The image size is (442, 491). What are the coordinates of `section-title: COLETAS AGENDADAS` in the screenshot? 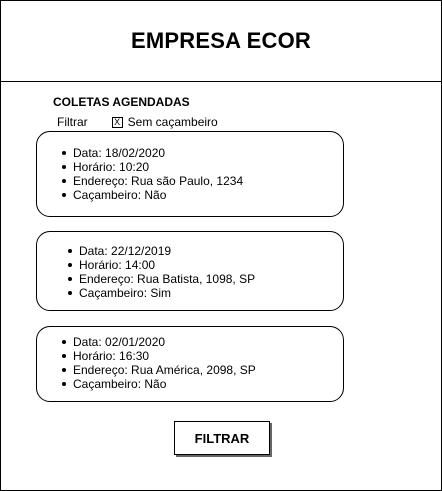 It's located at (121, 102).